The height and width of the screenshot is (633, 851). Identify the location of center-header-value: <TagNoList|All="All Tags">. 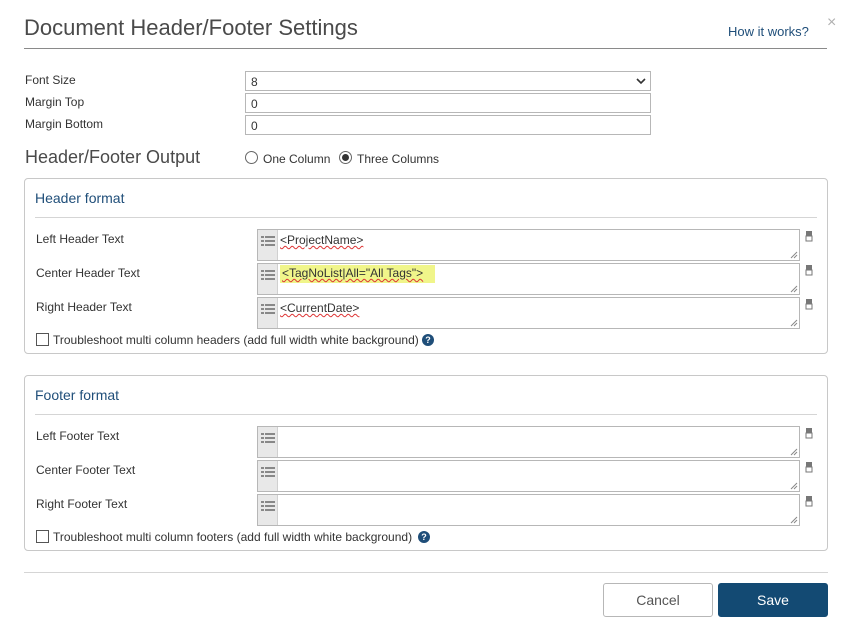
(358, 274).